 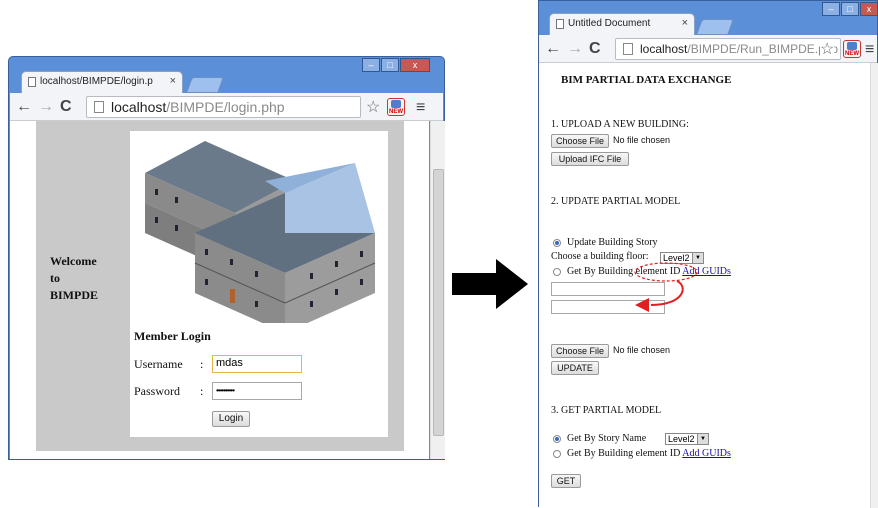 I want to click on tab-title: localhost/BIMPDE/login.p, so click(x=96, y=81).